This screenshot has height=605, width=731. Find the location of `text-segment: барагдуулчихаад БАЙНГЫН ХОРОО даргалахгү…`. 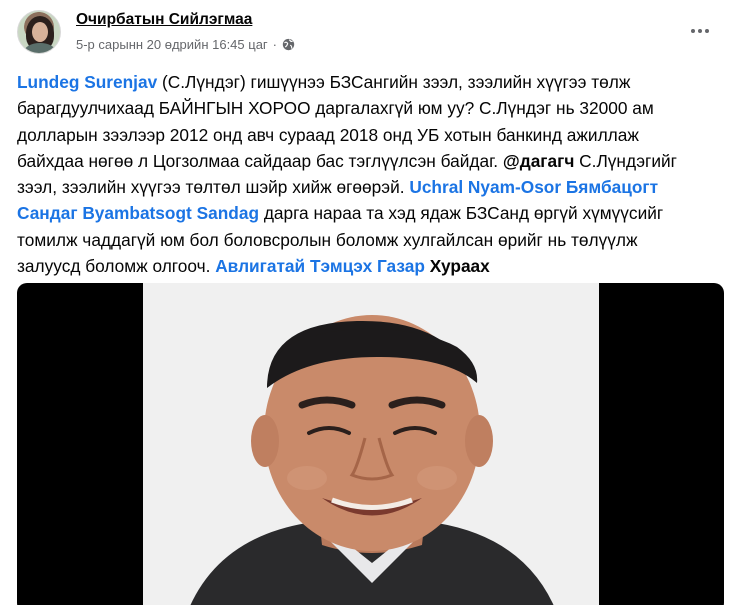

text-segment: барагдуулчихаад БАЙНГЫН ХОРОО даргалахгү… is located at coordinates (335, 108).